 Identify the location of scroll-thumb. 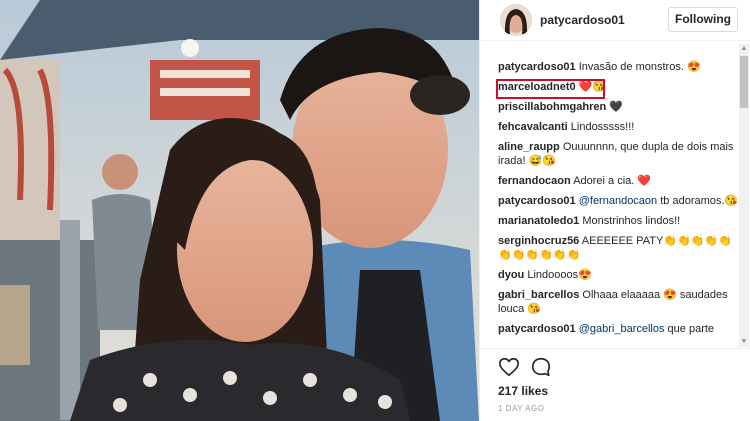
(744, 82).